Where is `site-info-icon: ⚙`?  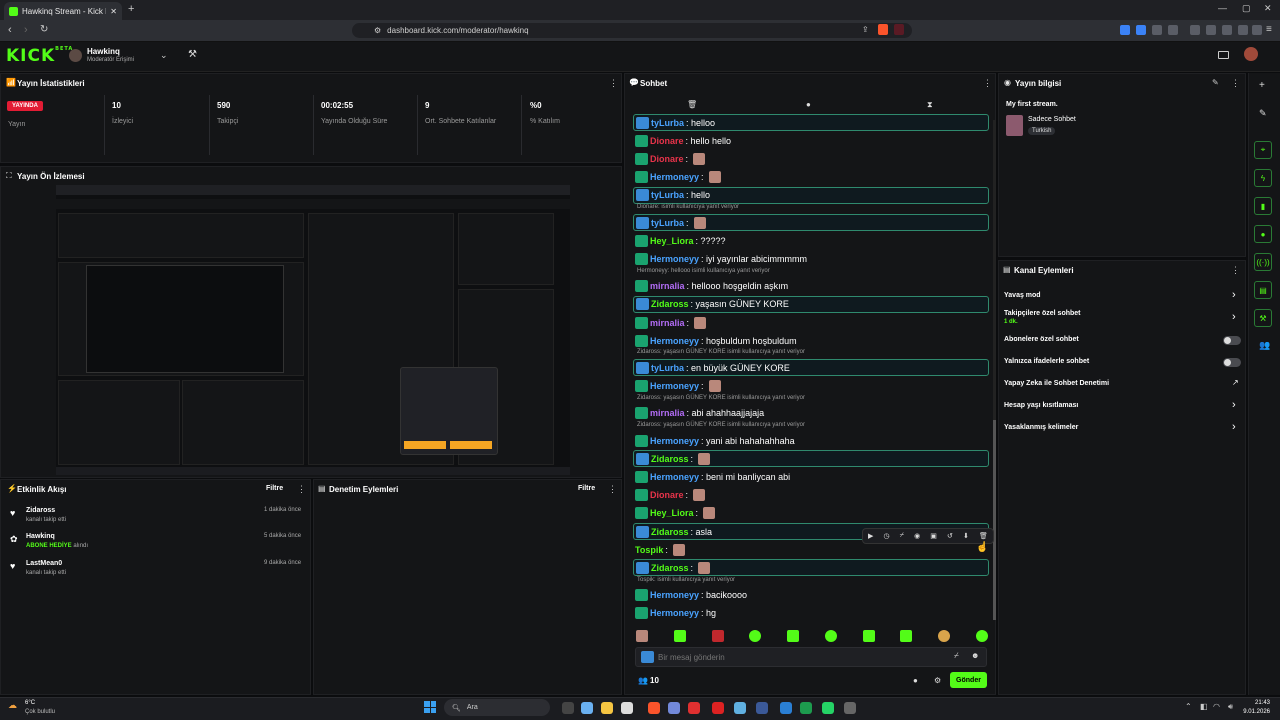 site-info-icon: ⚙ is located at coordinates (377, 30).